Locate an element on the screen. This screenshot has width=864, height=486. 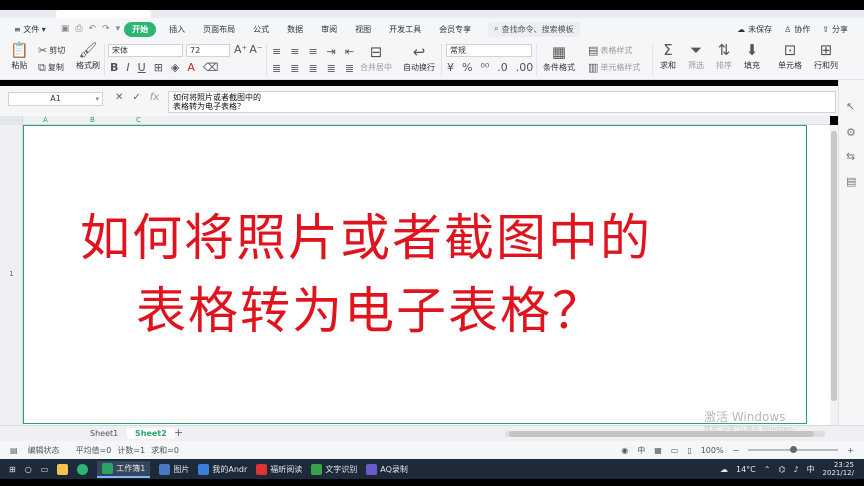
unsaved-button: ☁ 未保存 is located at coordinates (754, 29).